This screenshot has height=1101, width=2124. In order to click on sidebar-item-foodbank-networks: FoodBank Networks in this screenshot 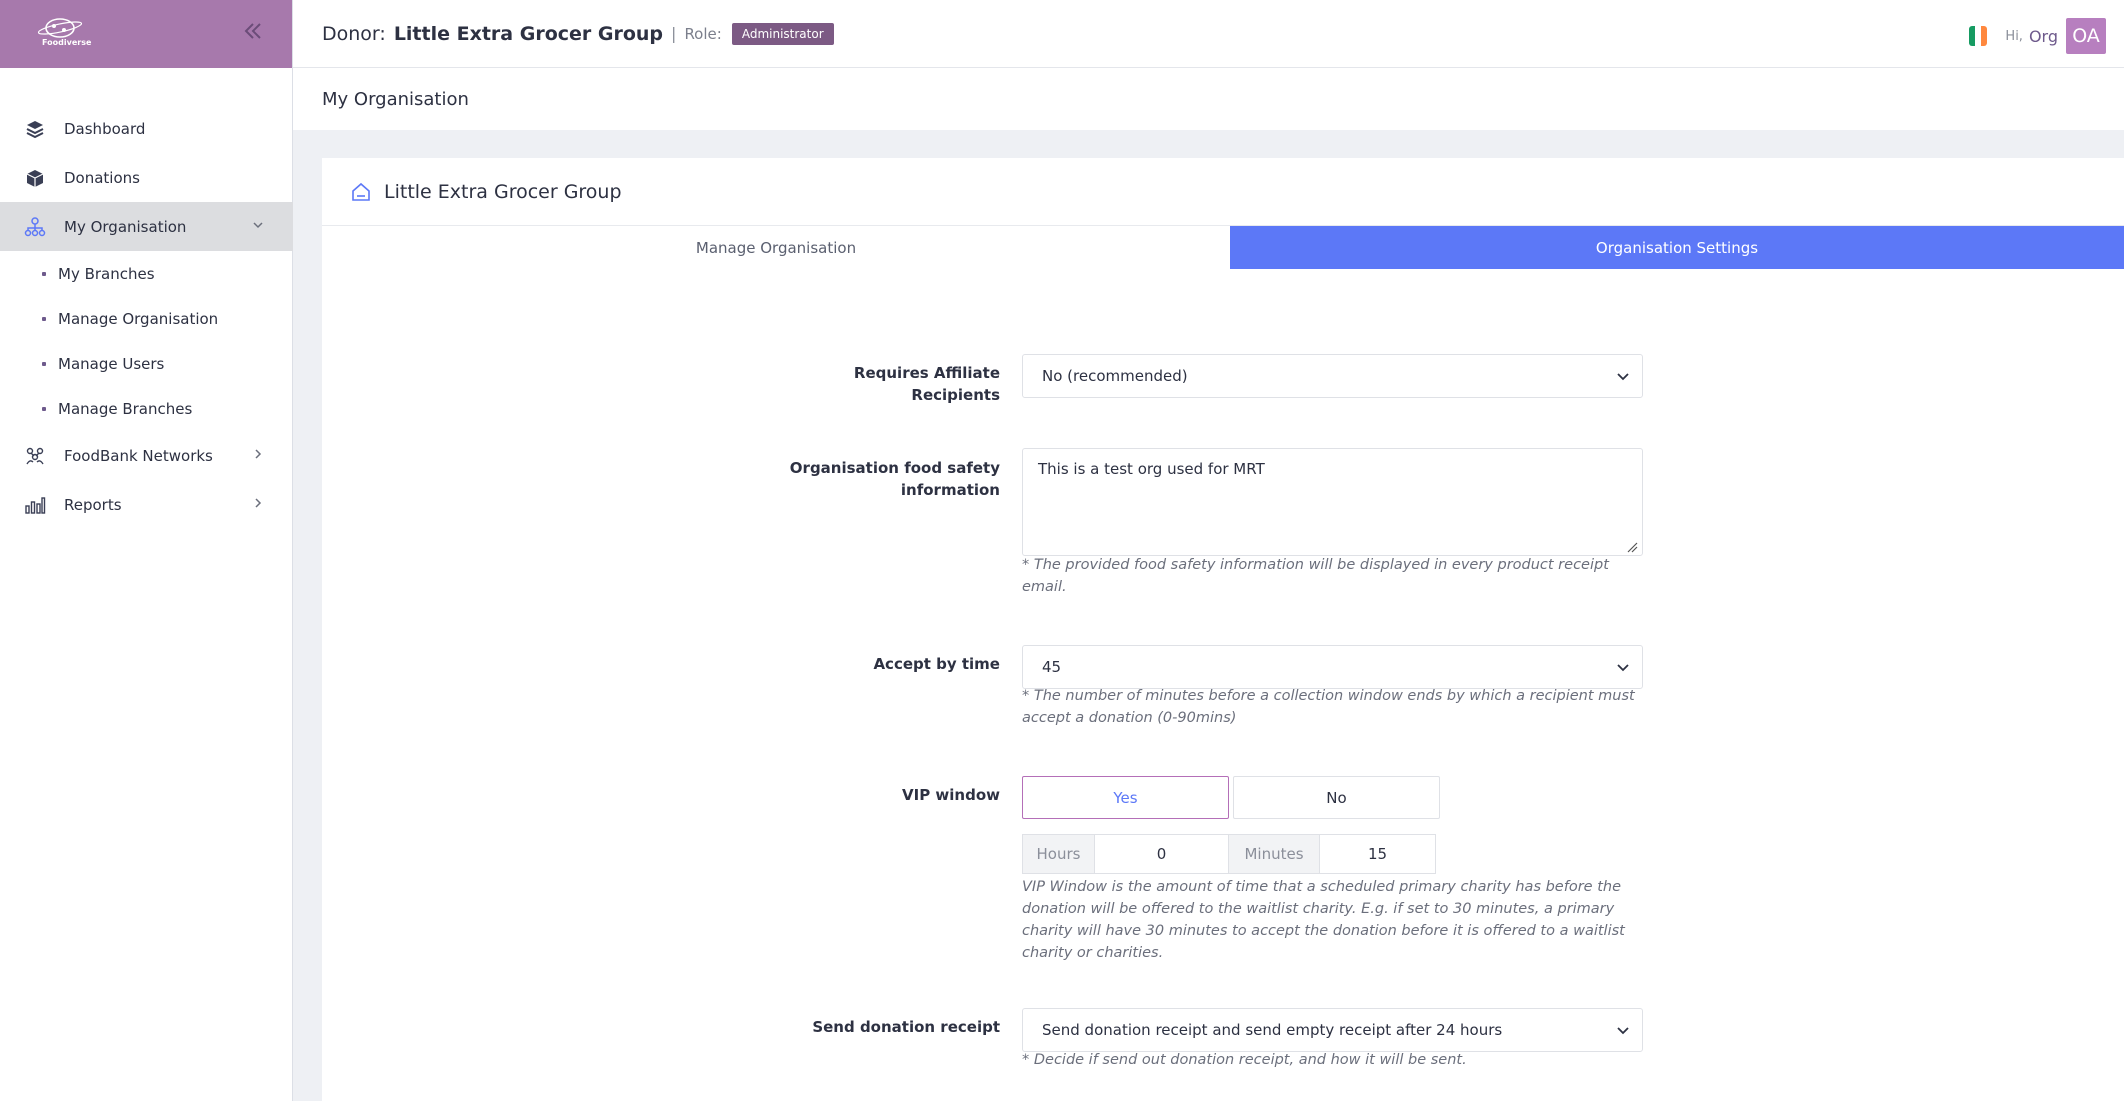, I will do `click(146, 455)`.